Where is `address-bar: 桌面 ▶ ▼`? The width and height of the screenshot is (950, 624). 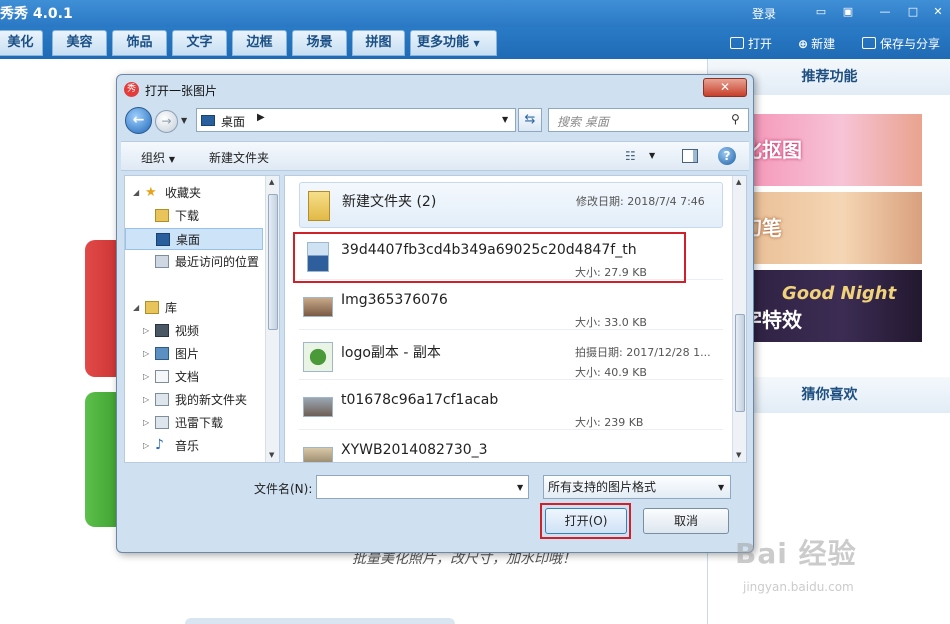
address-bar: 桌面 ▶ ▼ is located at coordinates (356, 120).